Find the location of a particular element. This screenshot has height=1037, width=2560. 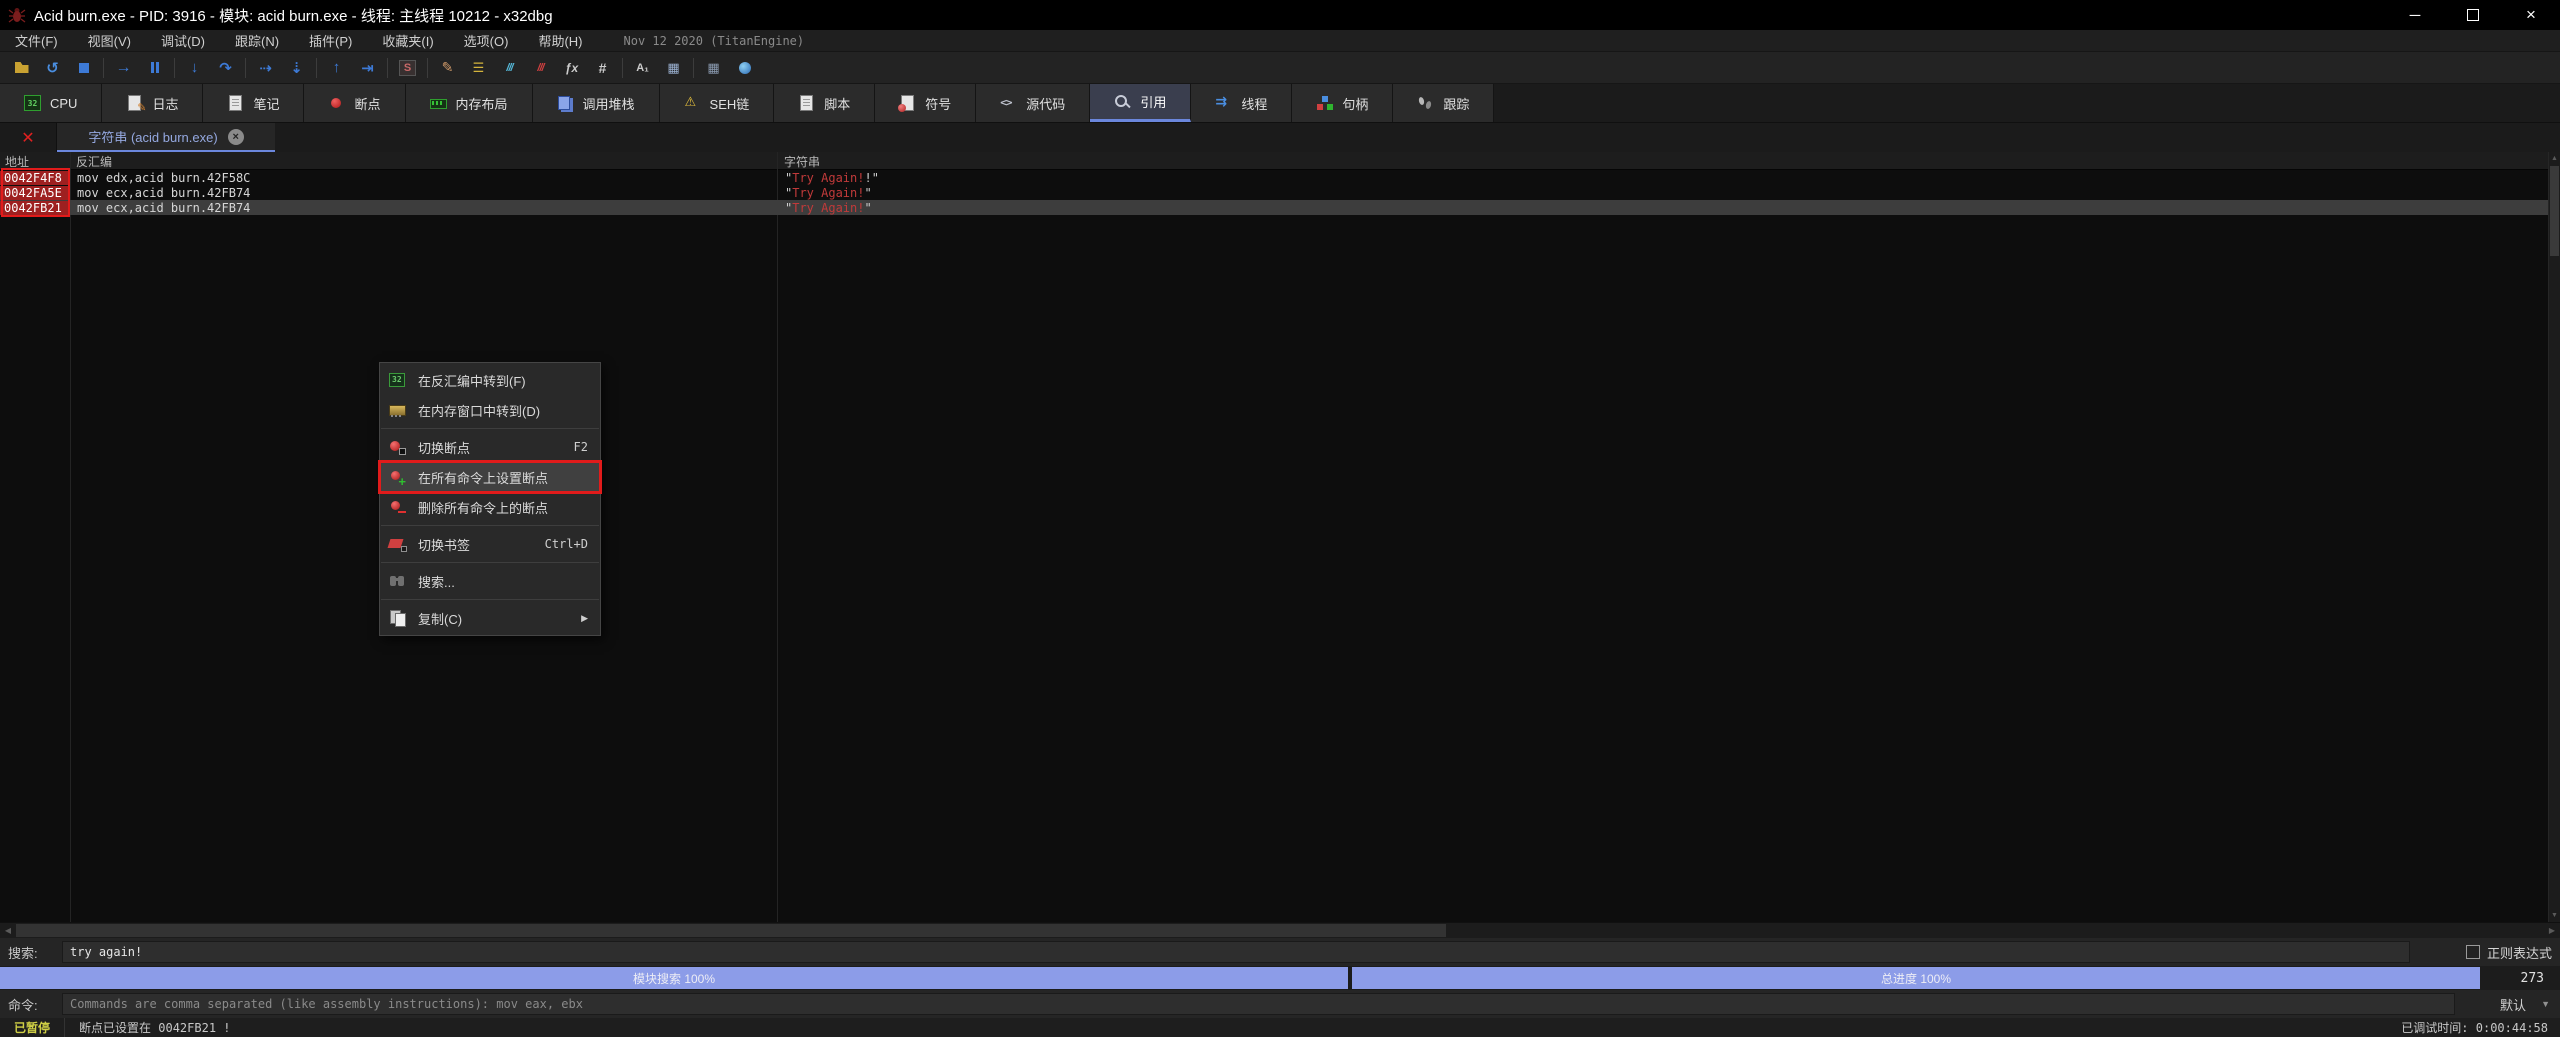

patch-button is located at coordinates (447, 68).